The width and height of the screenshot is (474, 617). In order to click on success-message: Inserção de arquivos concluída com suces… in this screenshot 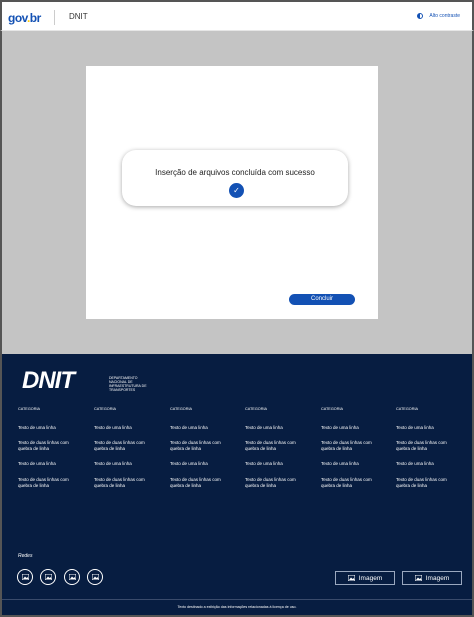, I will do `click(235, 172)`.